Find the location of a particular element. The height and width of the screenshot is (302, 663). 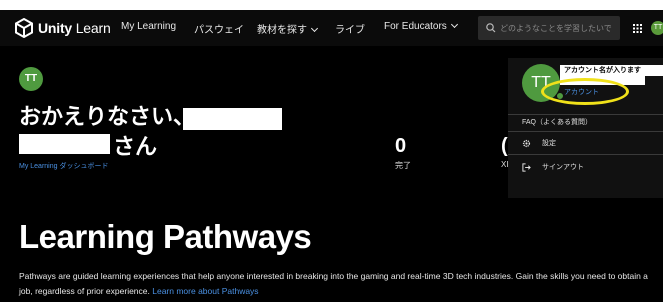

avatar: TT is located at coordinates (31, 79).